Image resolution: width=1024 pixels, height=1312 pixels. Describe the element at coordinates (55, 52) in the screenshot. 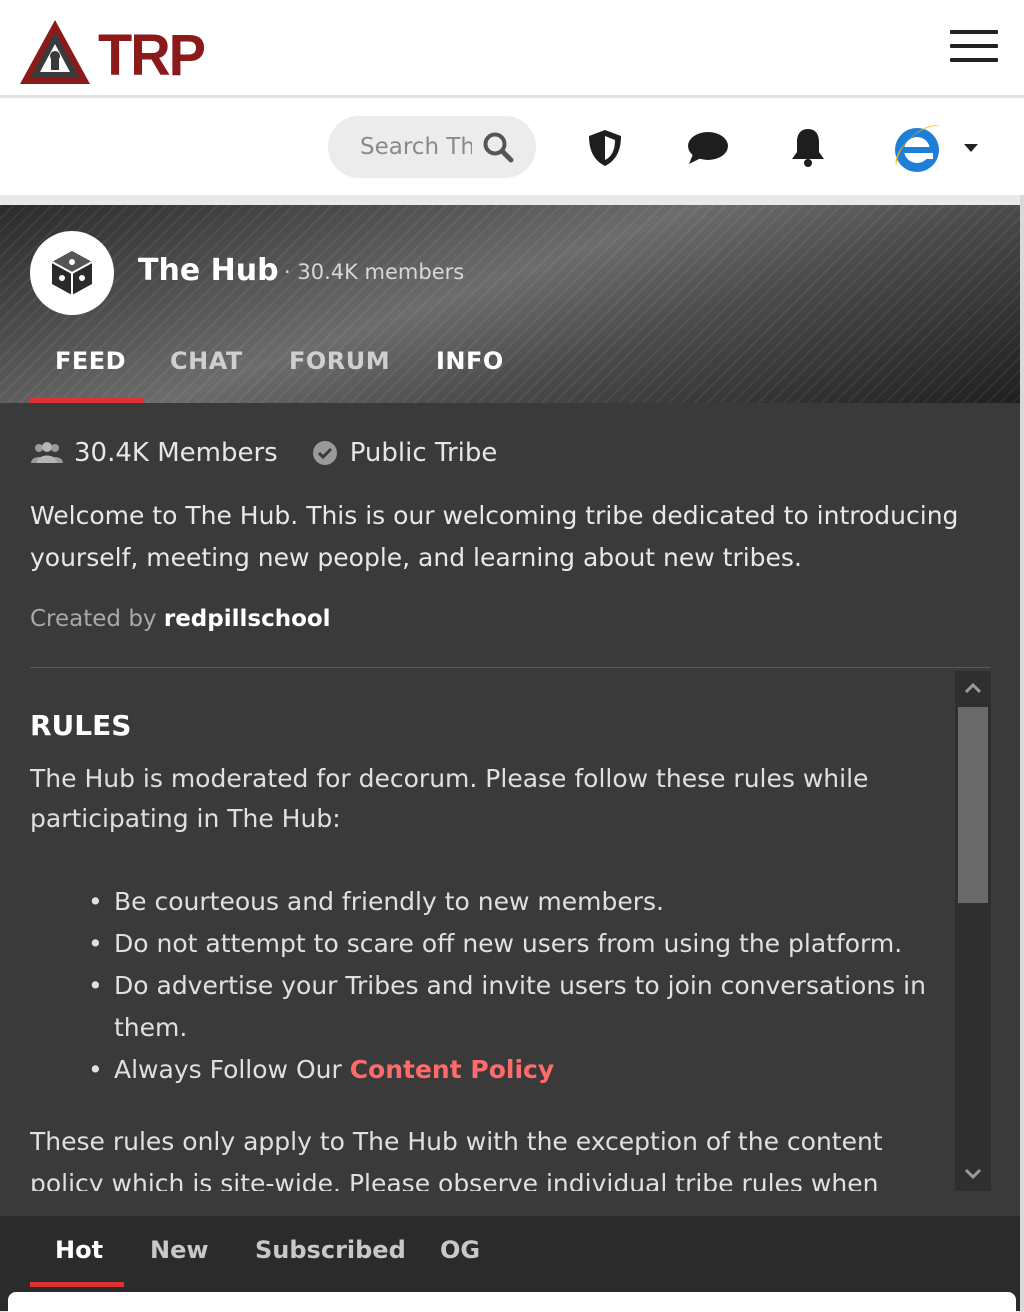

I see `house-logo-icon` at that location.